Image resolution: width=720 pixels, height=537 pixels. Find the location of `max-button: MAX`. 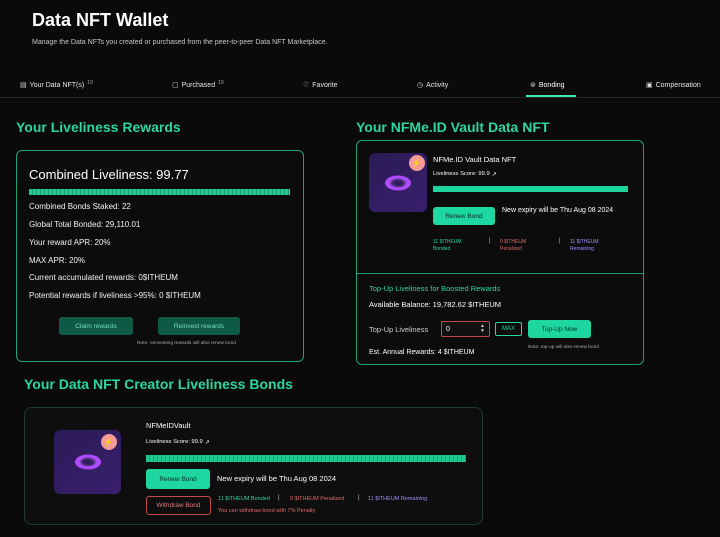

max-button: MAX is located at coordinates (508, 329).